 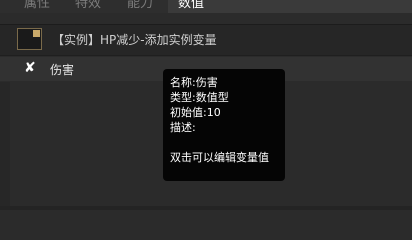 I want to click on panel-bottom-edge, so click(x=206, y=208).